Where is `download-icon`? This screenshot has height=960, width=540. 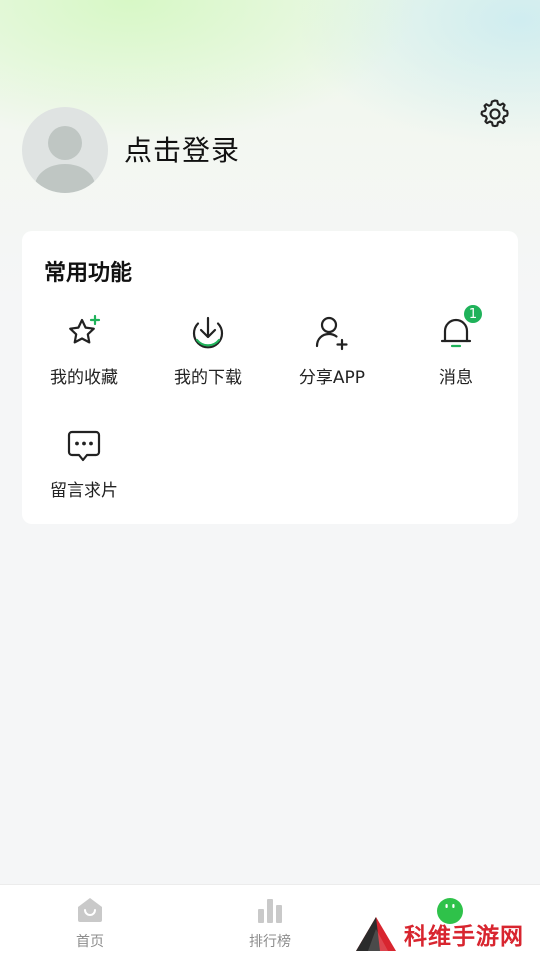
download-icon is located at coordinates (208, 333).